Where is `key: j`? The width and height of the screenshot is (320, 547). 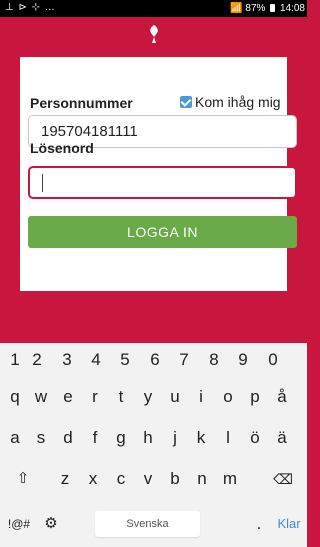 key: j is located at coordinates (175, 438).